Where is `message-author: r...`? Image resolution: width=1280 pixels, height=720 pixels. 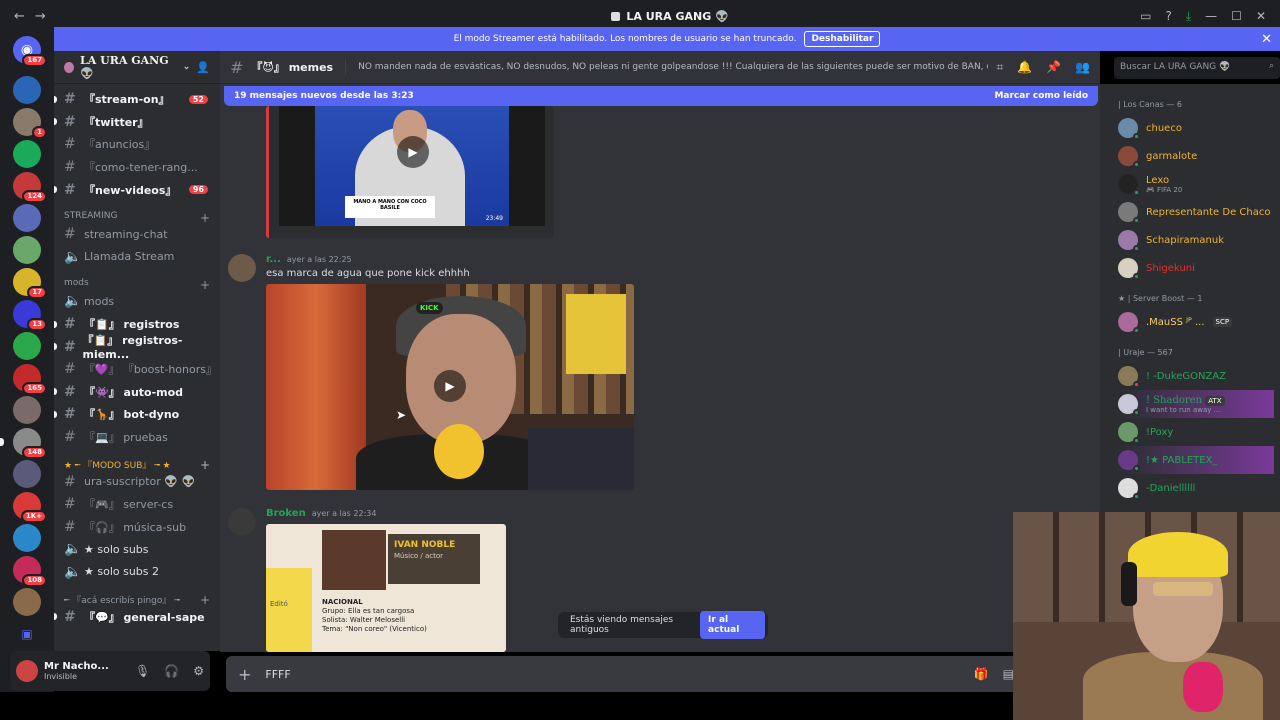 message-author: r... is located at coordinates (273, 259).